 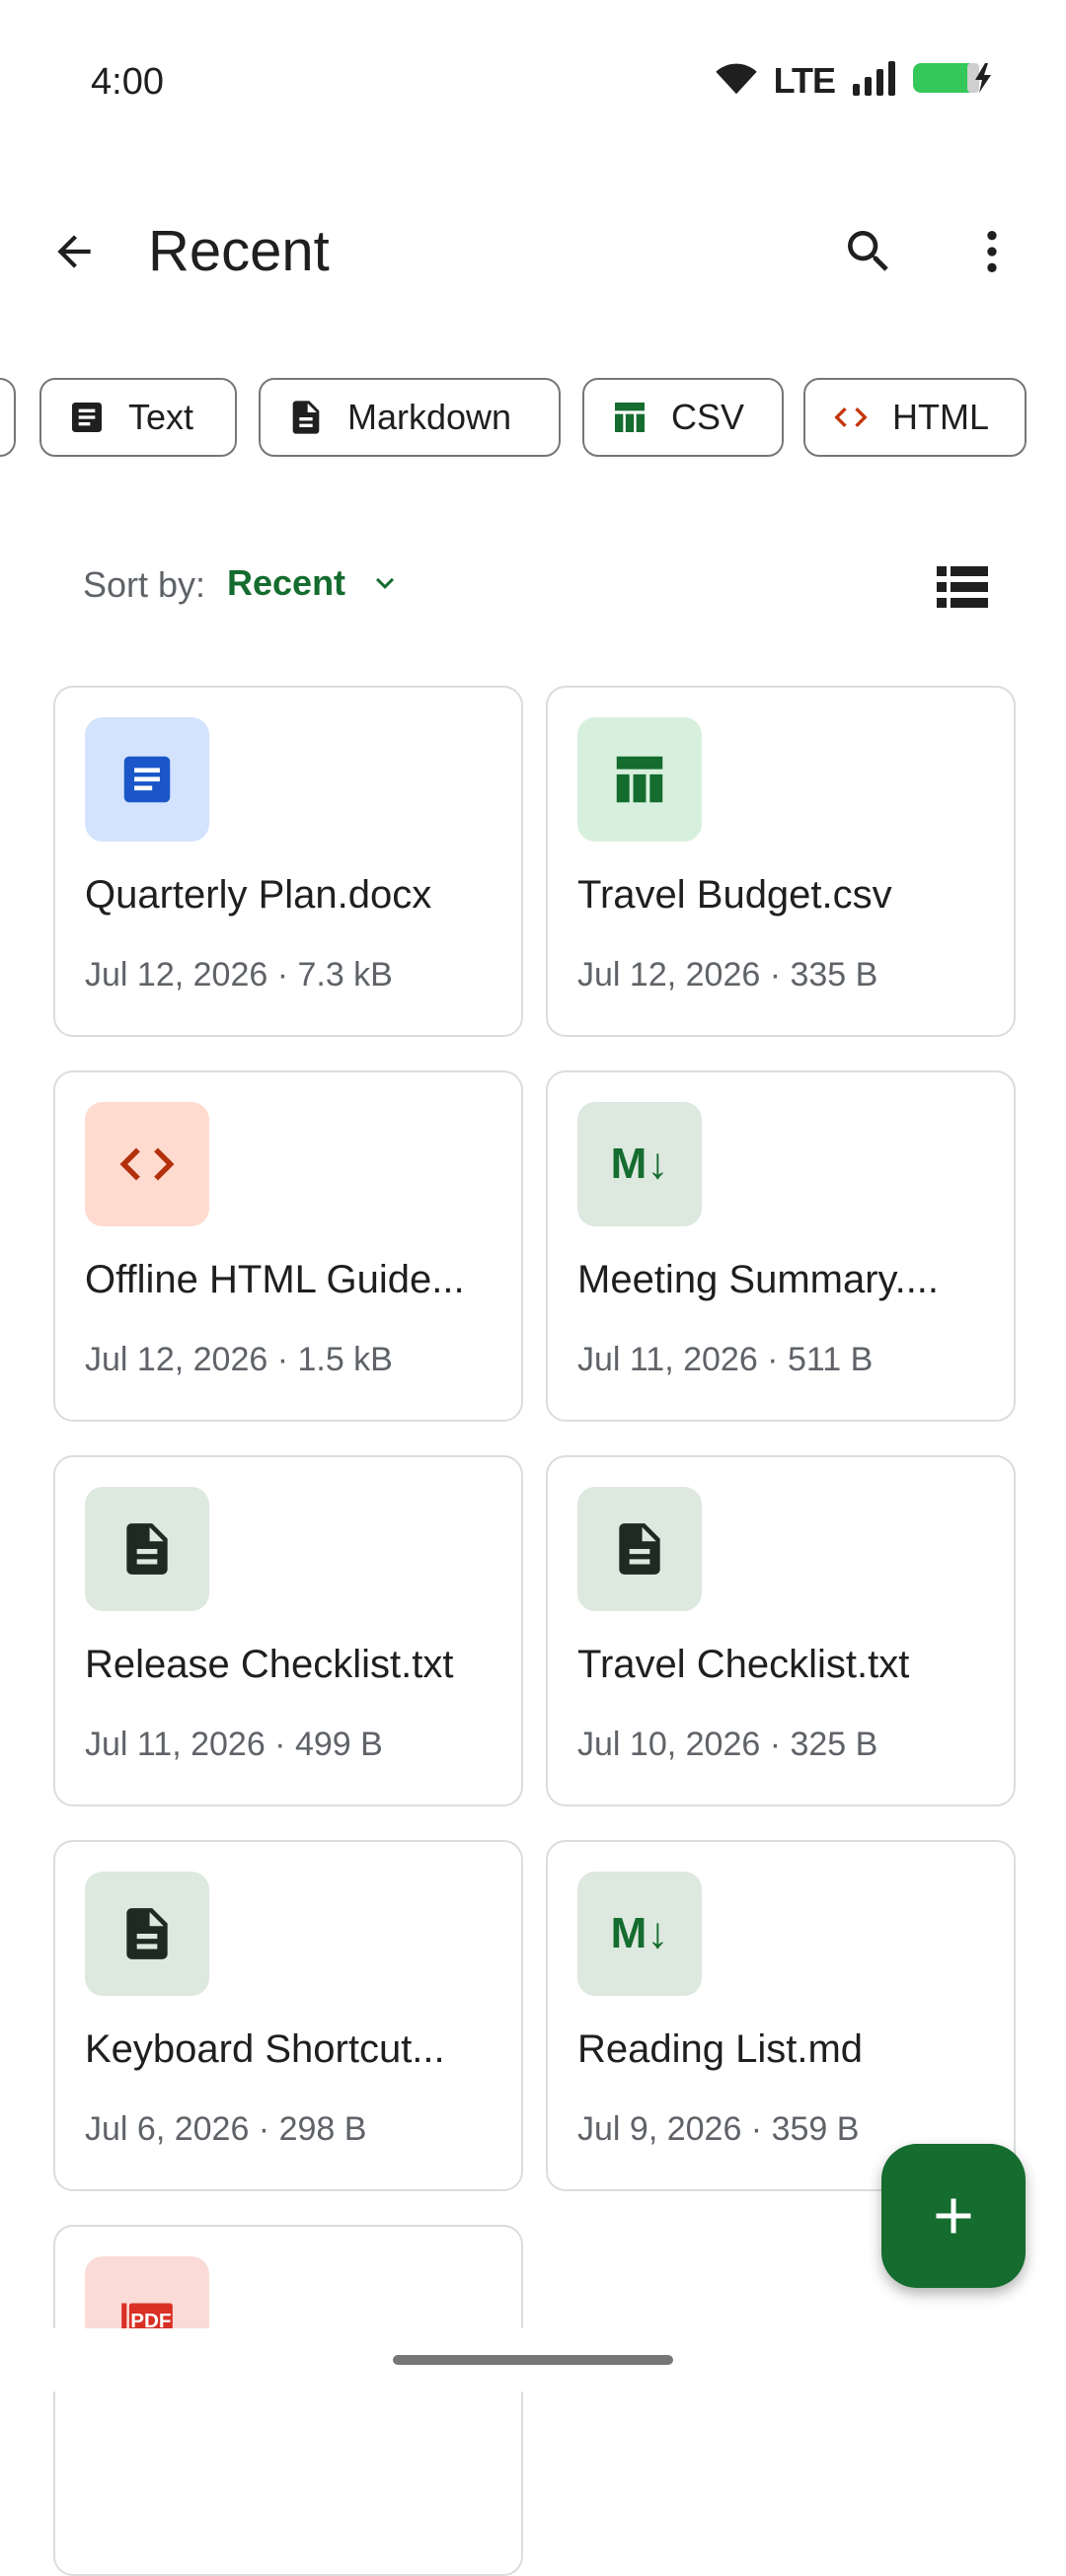 I want to click on chip-text: Text, so click(x=138, y=417).